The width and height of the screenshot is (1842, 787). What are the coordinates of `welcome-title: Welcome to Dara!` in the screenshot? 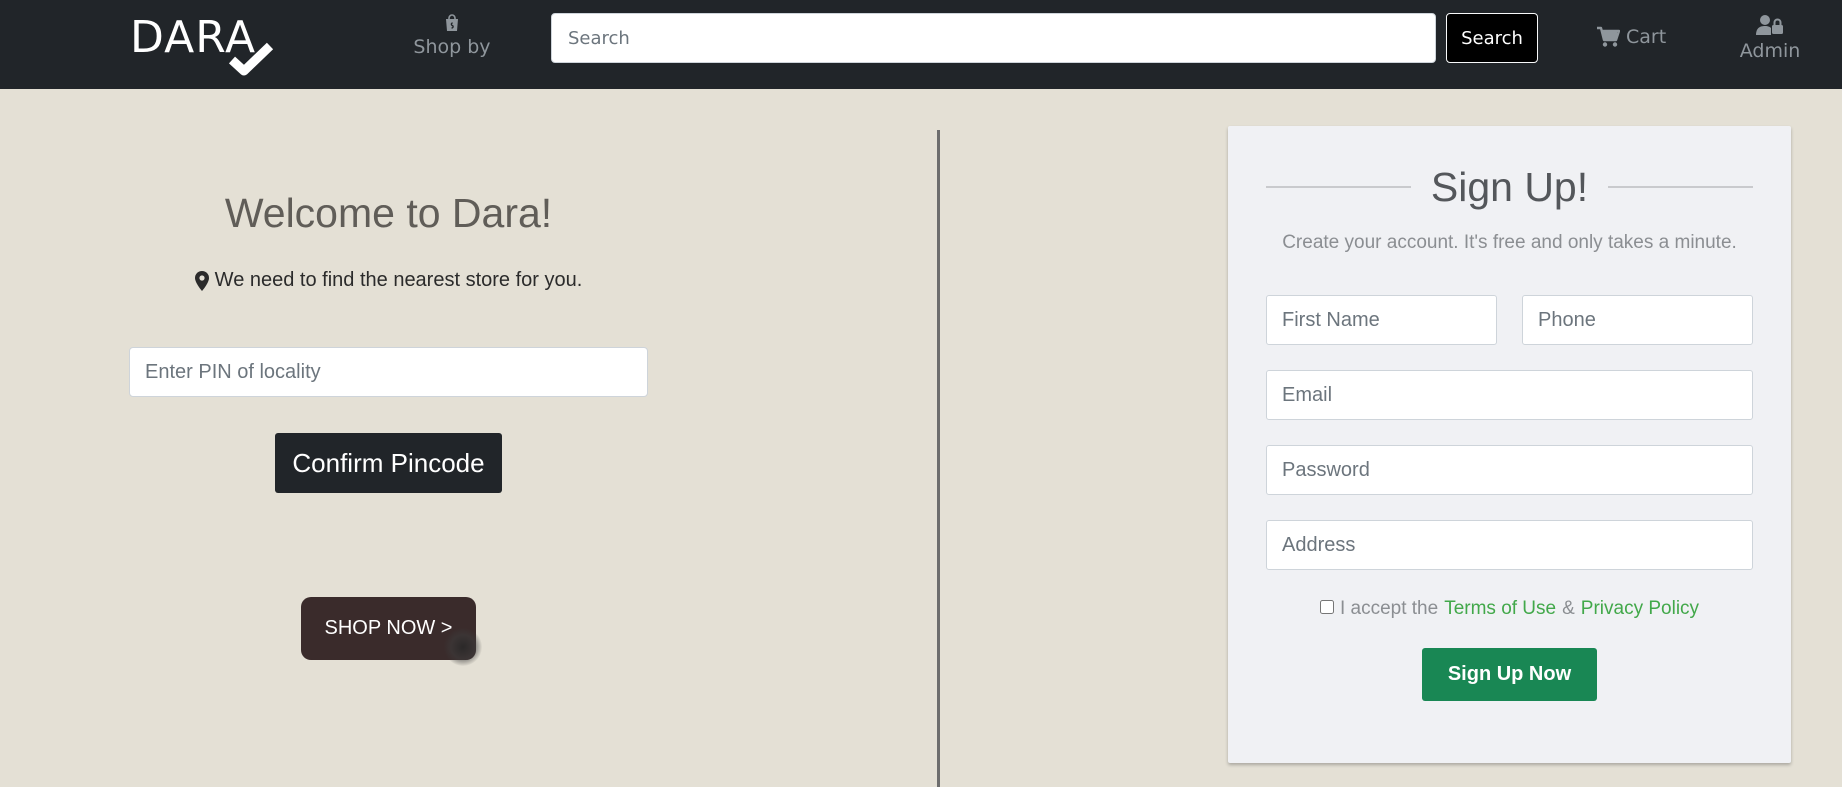 It's located at (388, 213).